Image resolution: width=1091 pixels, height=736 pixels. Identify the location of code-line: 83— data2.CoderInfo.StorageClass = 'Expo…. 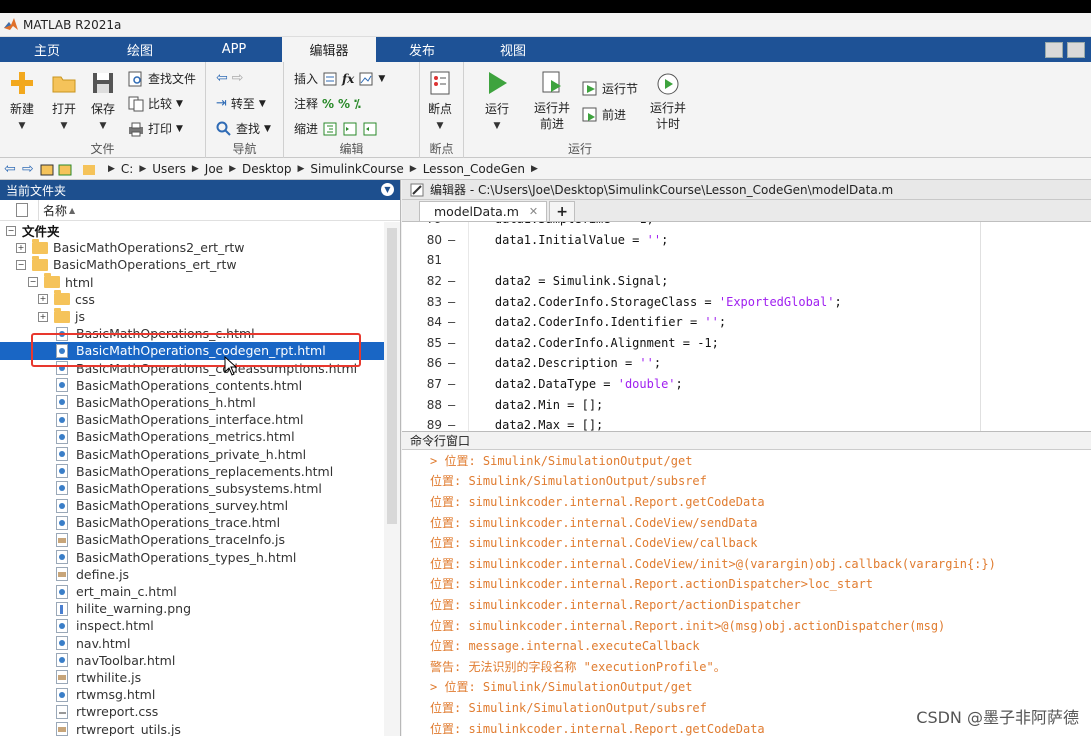
(746, 301).